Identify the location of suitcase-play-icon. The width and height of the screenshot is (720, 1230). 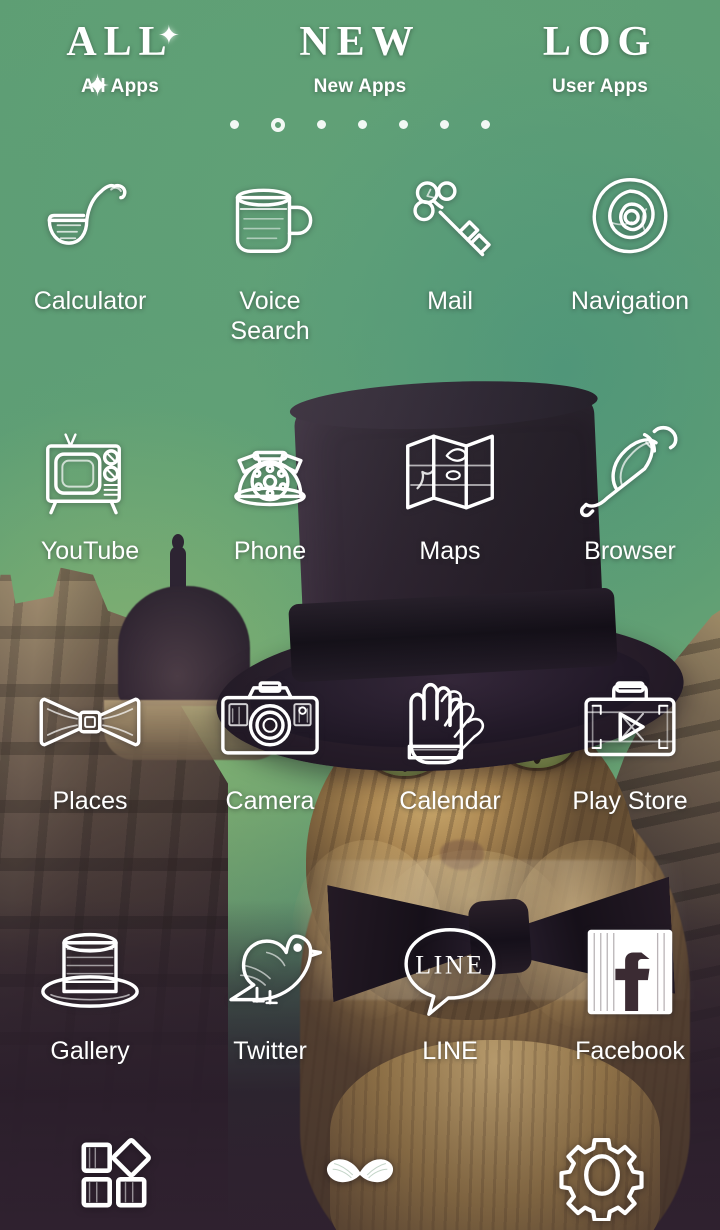
(630, 722).